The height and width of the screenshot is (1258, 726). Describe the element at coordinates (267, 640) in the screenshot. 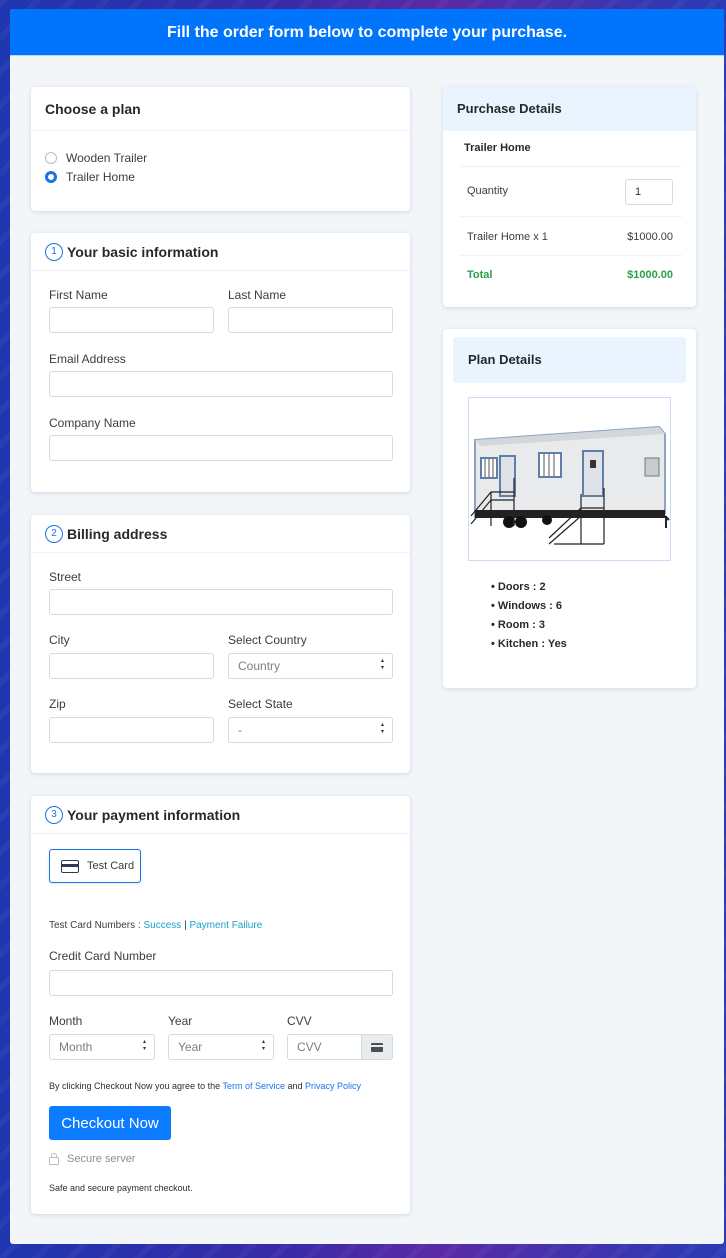

I see `country-label: Select Country` at that location.